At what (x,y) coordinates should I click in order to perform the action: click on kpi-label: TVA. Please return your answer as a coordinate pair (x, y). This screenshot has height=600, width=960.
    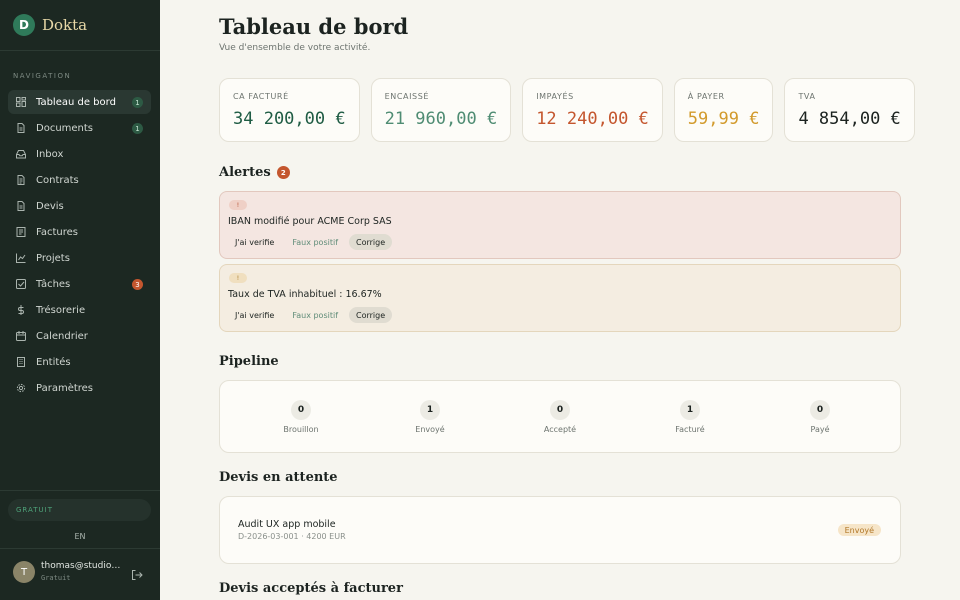
    Looking at the image, I should click on (807, 96).